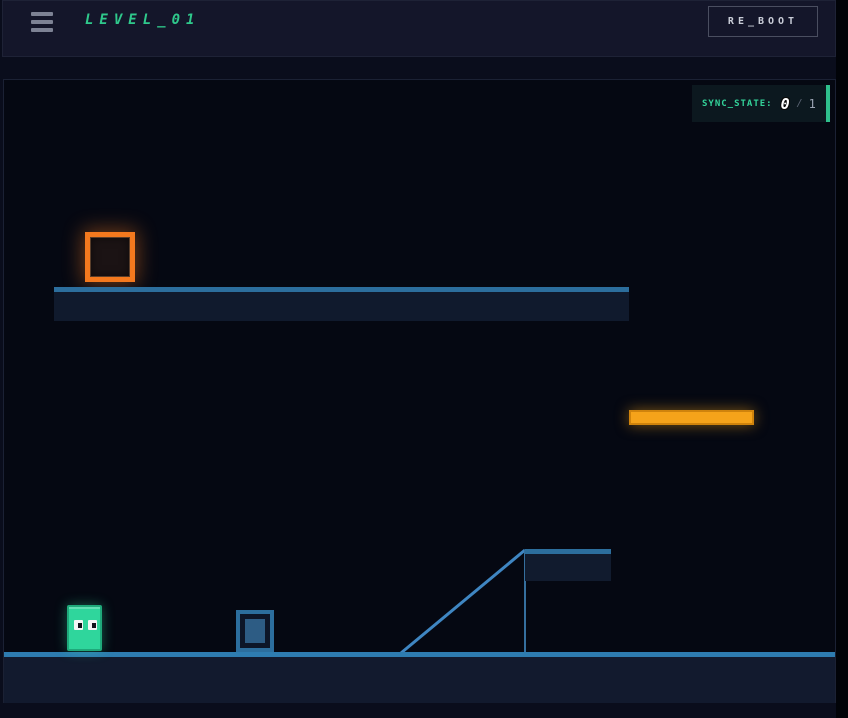 This screenshot has width=848, height=718. I want to click on ramp-slope-line, so click(463, 601).